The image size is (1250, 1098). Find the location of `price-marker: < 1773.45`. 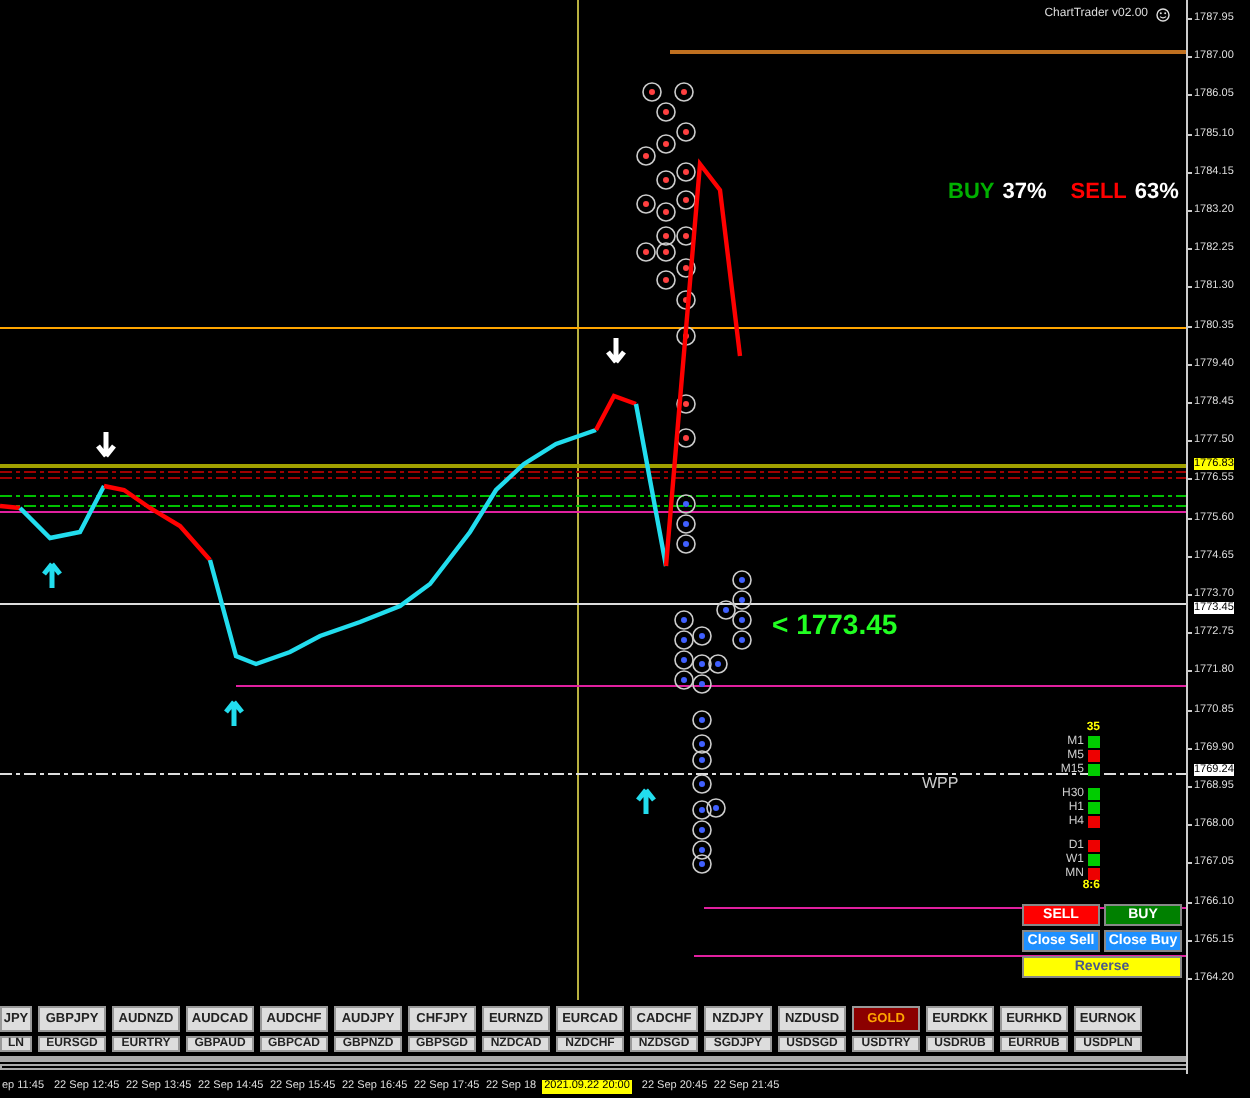

price-marker: < 1773.45 is located at coordinates (835, 625).